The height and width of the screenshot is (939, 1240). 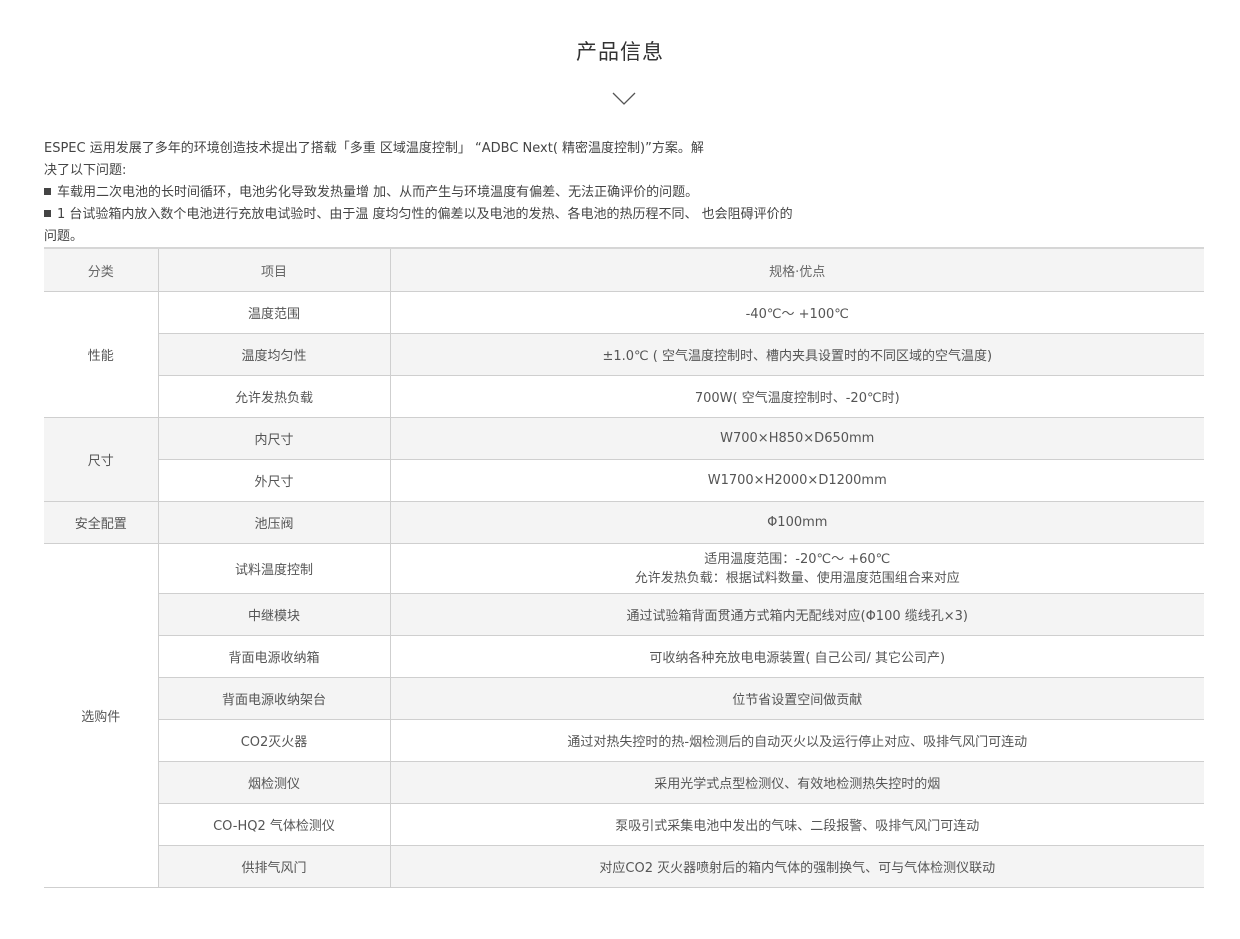 I want to click on item-cell: 供排气风门, so click(x=274, y=866).